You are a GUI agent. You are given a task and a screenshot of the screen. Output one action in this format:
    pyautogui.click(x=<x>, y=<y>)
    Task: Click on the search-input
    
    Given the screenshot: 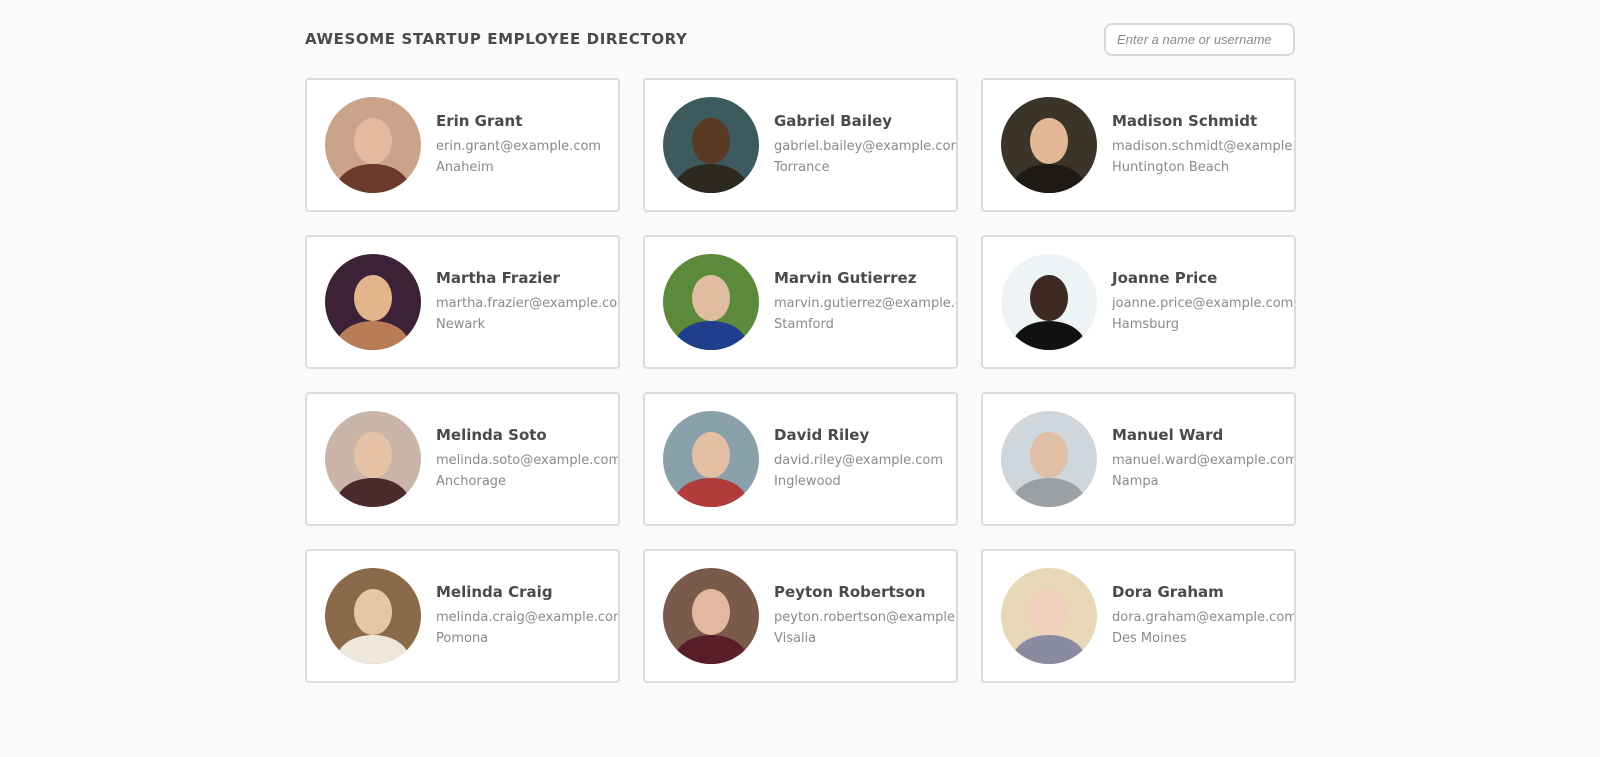 What is the action you would take?
    pyautogui.click(x=1199, y=39)
    